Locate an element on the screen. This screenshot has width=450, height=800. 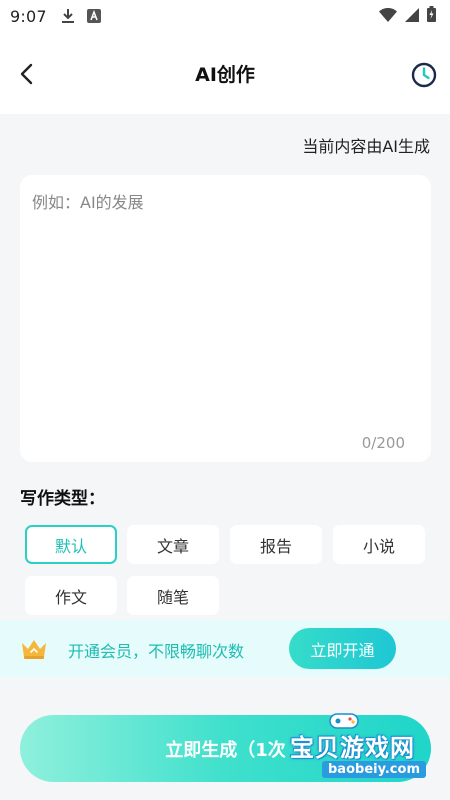
watermark-title: 宝贝游戏网 is located at coordinates (352, 748).